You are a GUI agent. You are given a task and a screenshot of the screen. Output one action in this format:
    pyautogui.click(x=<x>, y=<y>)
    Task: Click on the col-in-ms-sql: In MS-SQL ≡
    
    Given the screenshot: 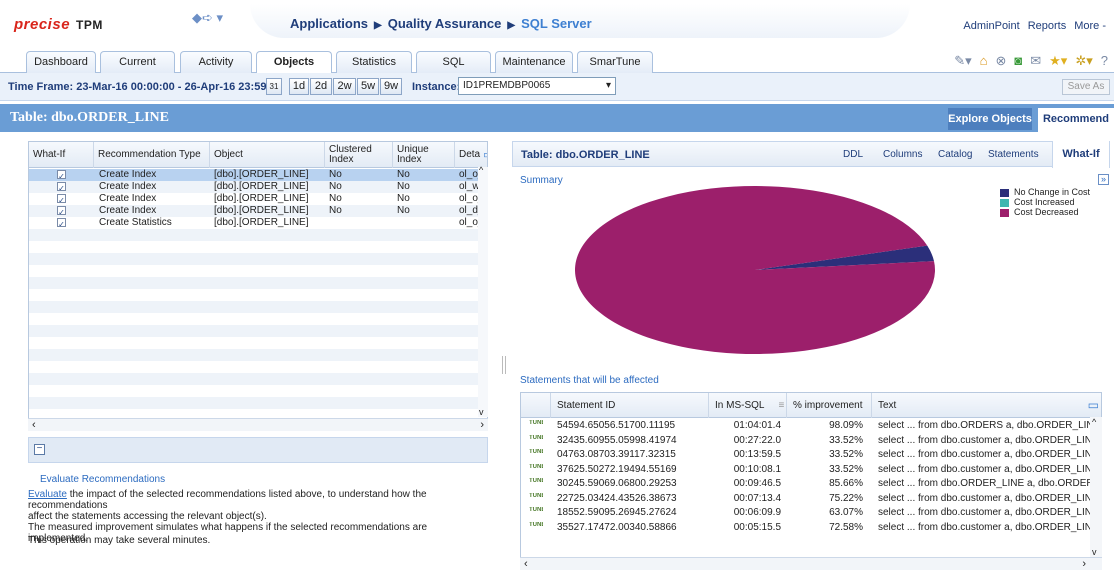 What is the action you would take?
    pyautogui.click(x=748, y=405)
    